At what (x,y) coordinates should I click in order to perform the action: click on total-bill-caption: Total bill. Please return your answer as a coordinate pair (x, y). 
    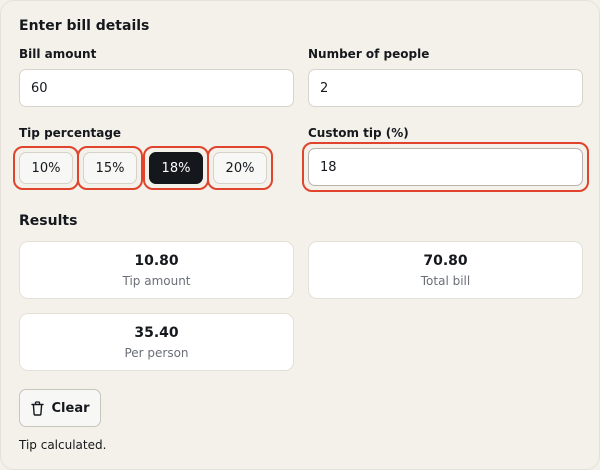
    Looking at the image, I should click on (445, 280).